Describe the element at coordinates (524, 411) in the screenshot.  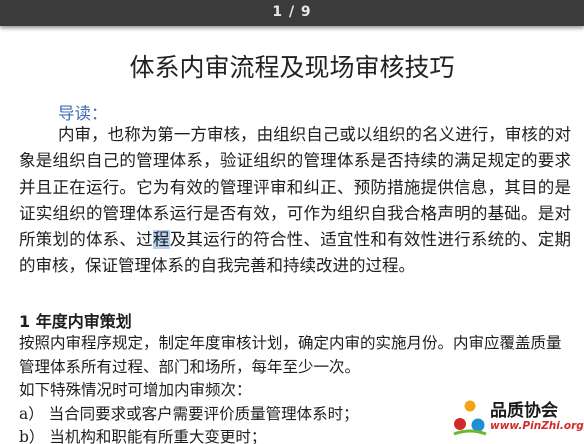
I see `watermark-name: 品质协会` at that location.